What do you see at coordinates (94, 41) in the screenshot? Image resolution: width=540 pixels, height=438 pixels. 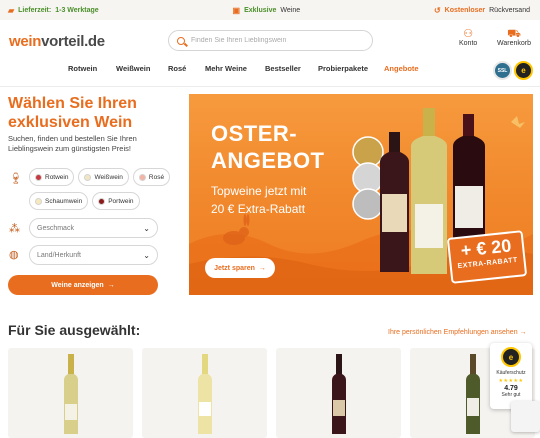 I see `logo-part-tld: .de` at bounding box center [94, 41].